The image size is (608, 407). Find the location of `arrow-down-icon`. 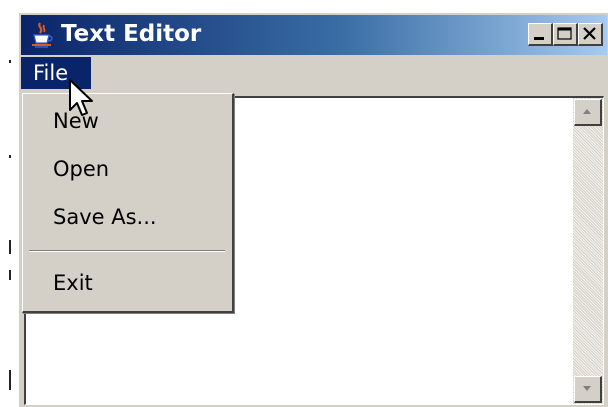

arrow-down-icon is located at coordinates (587, 388).